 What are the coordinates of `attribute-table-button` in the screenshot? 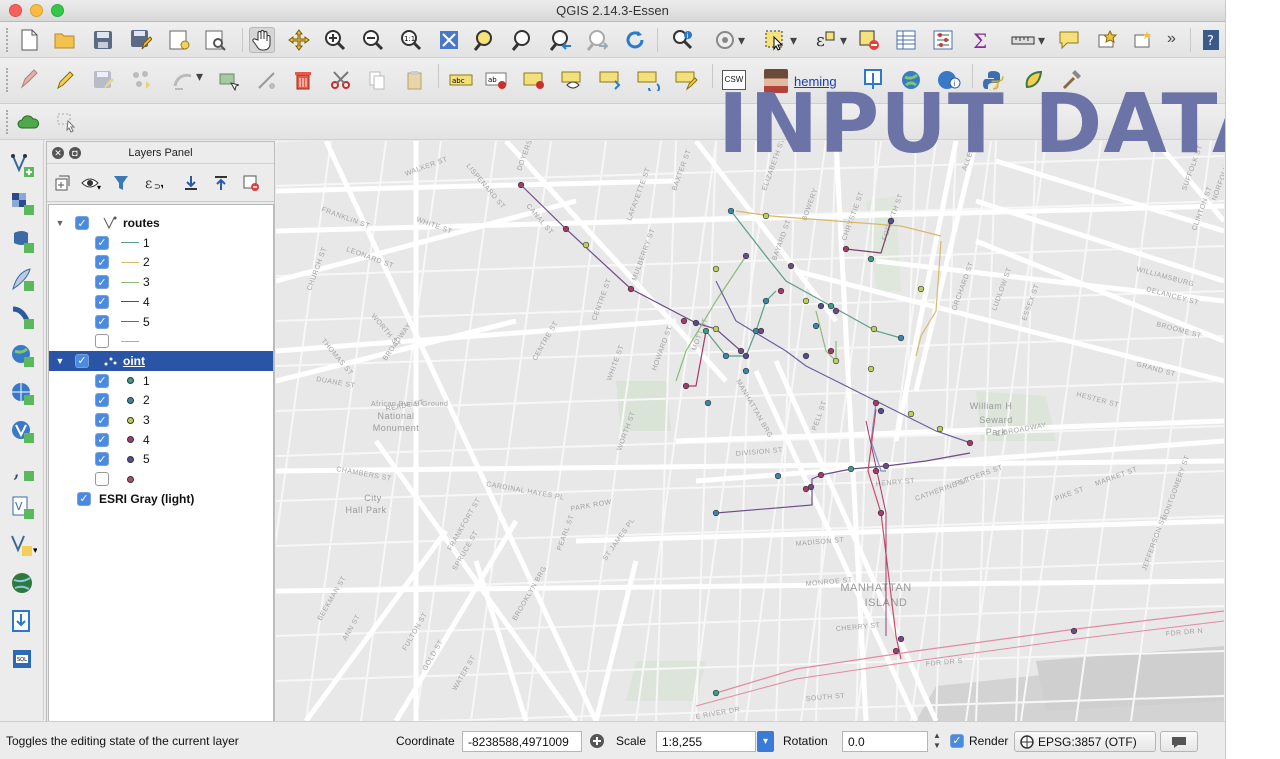 It's located at (906, 40).